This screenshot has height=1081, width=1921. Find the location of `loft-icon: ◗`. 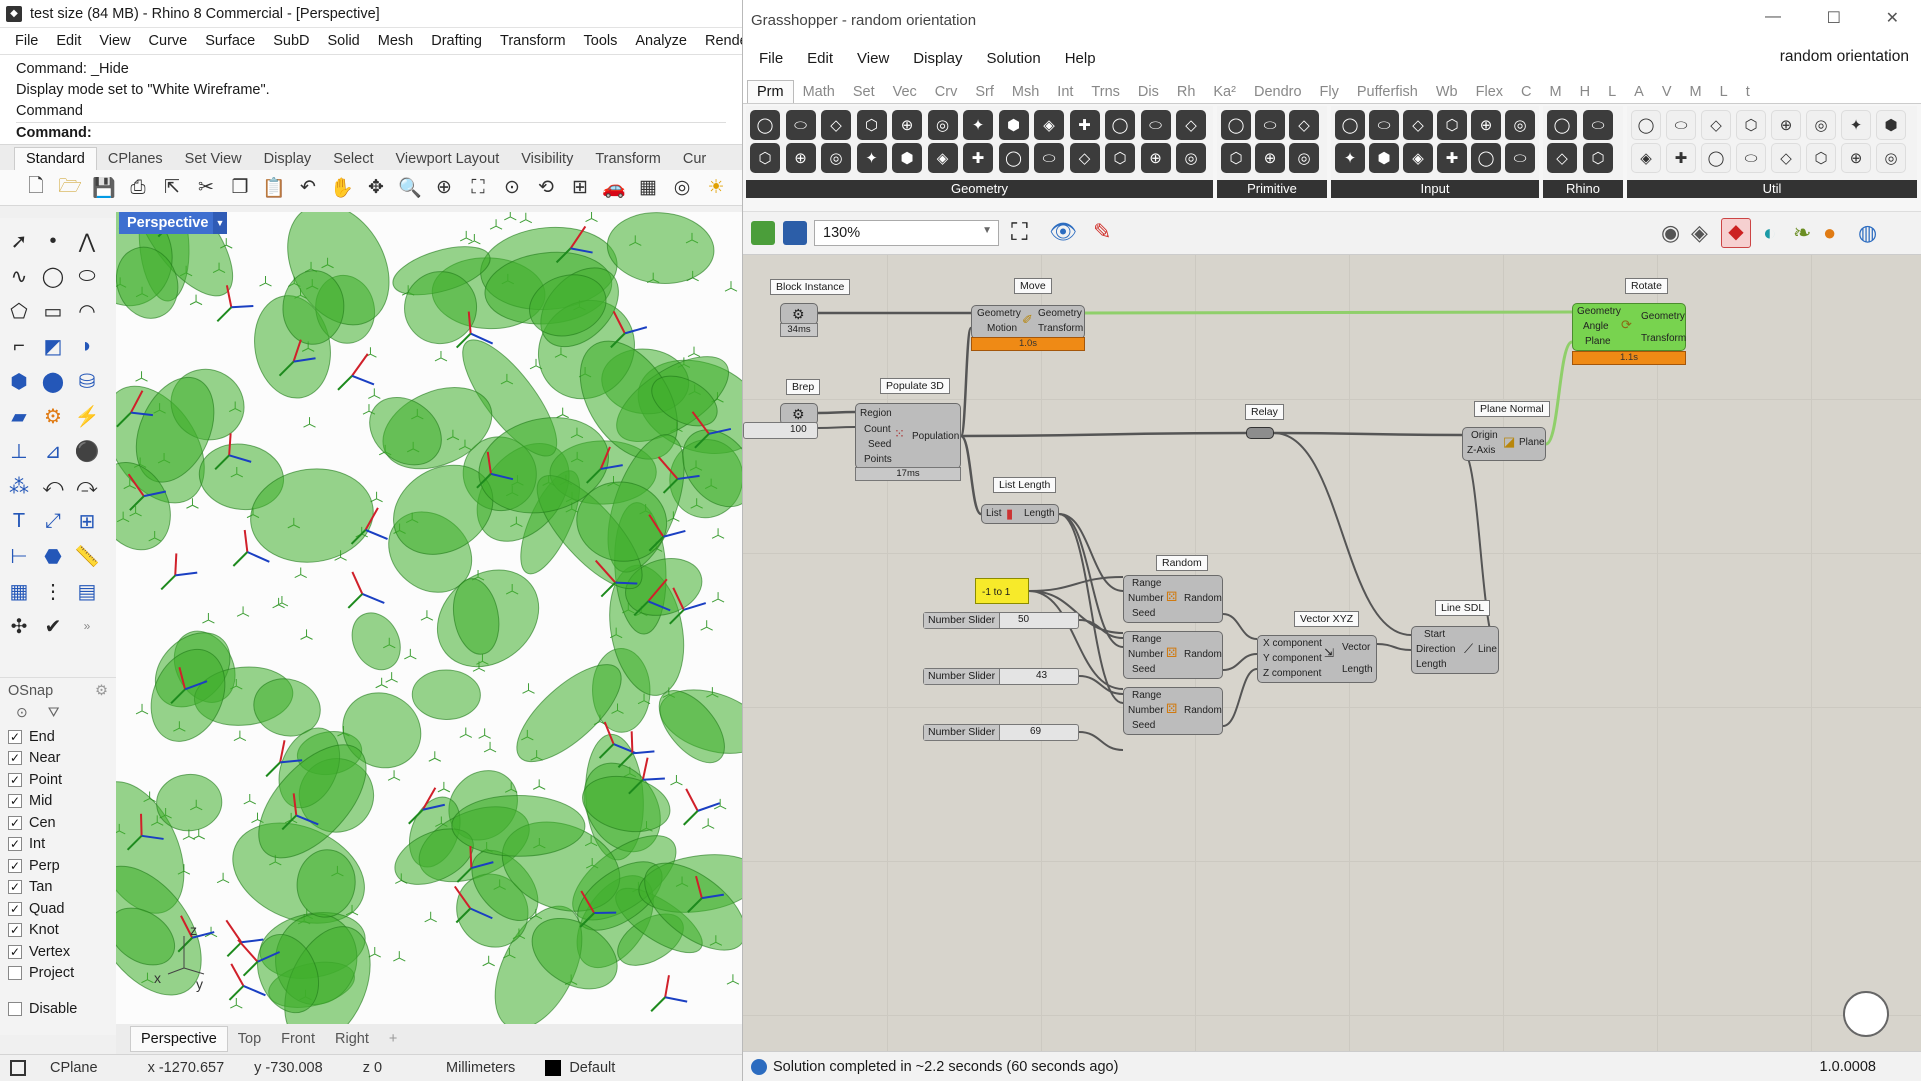

loft-icon: ◗ is located at coordinates (87, 346).